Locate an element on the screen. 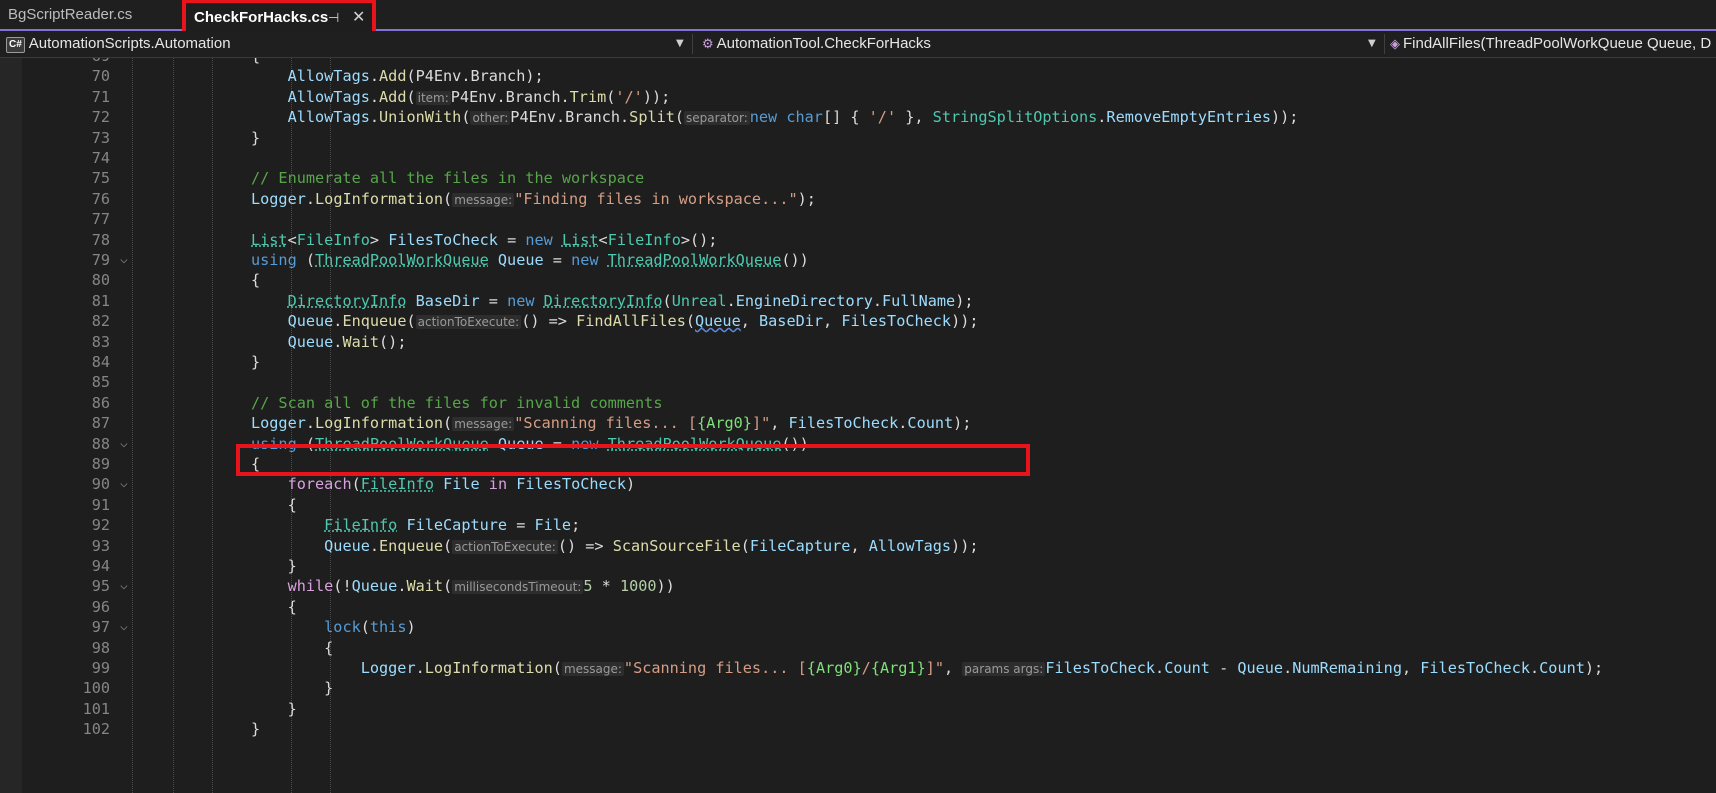  type-name: AutomationTool.CheckForHacks is located at coordinates (823, 43).